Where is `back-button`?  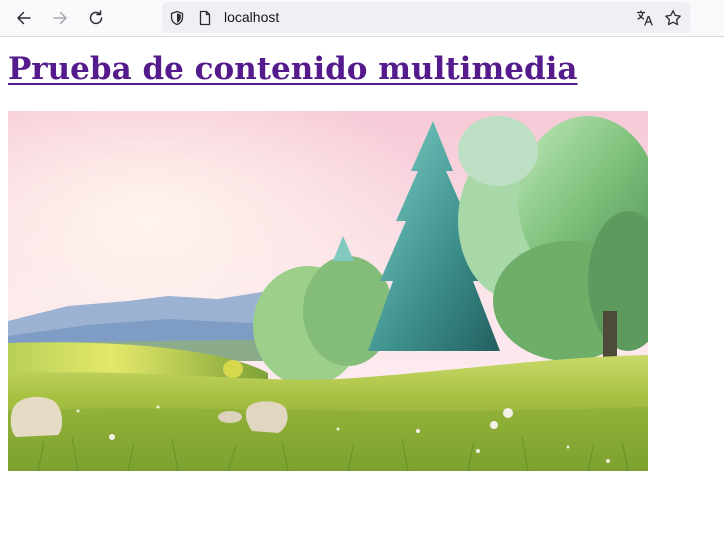 back-button is located at coordinates (24, 18).